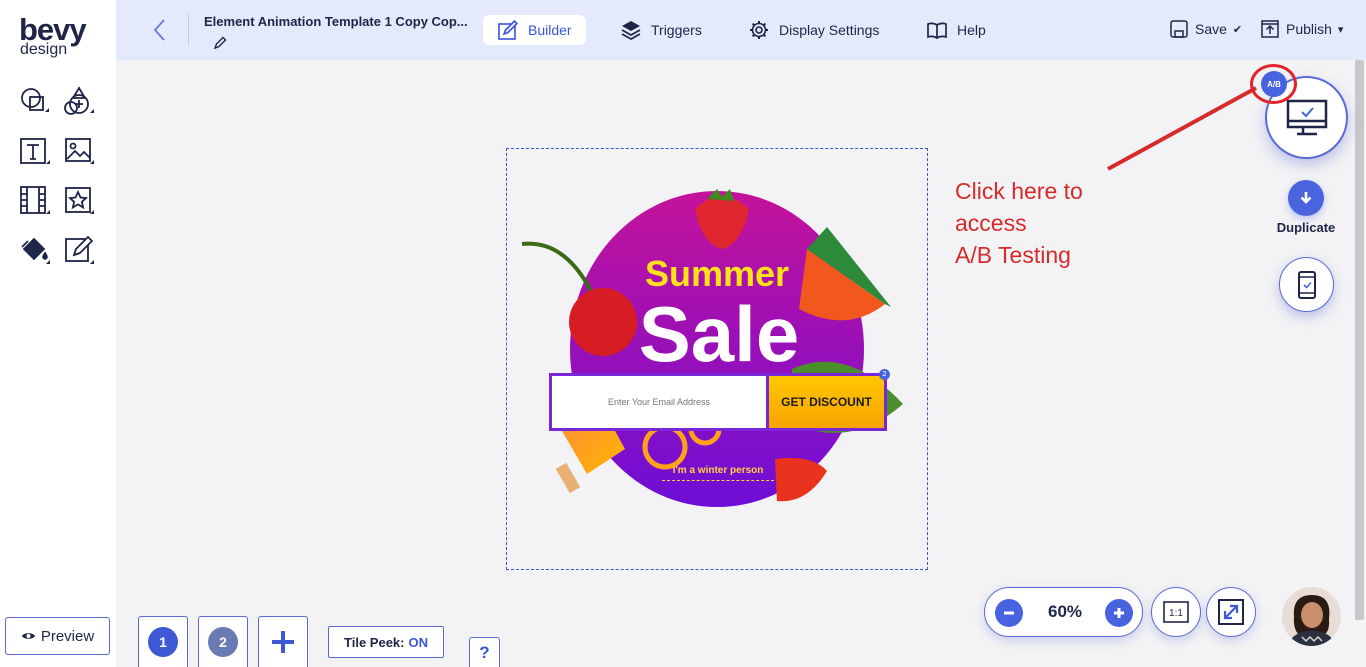 The image size is (1366, 667). I want to click on zoom-control: 60%, so click(1063, 612).